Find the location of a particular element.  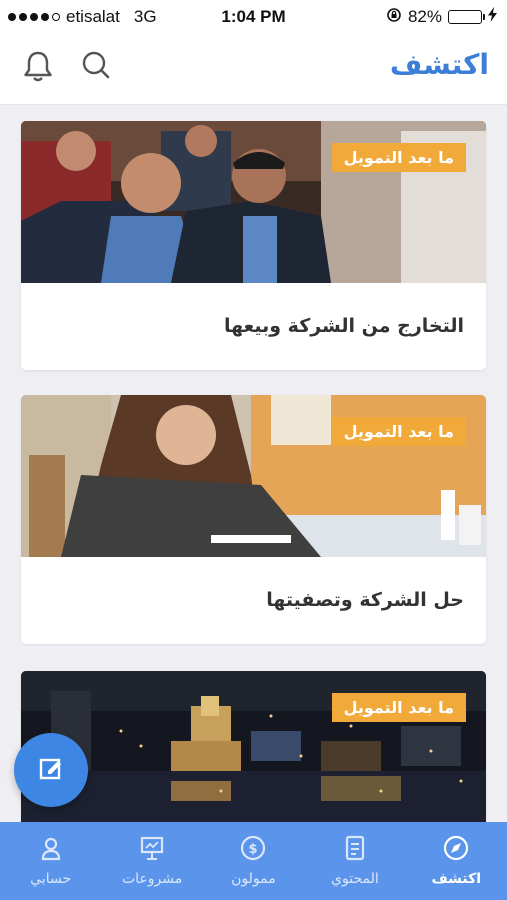

charging-icon is located at coordinates (492, 17).